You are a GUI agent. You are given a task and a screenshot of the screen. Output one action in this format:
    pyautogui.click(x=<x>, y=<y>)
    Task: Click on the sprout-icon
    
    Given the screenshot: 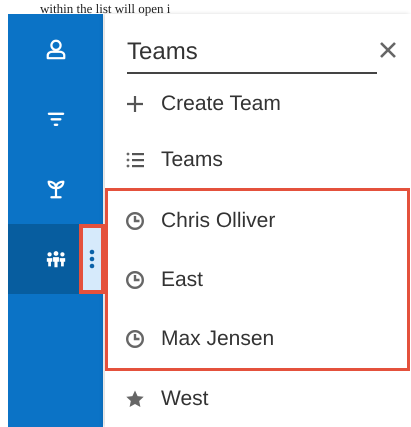 What is the action you would take?
    pyautogui.click(x=55, y=189)
    